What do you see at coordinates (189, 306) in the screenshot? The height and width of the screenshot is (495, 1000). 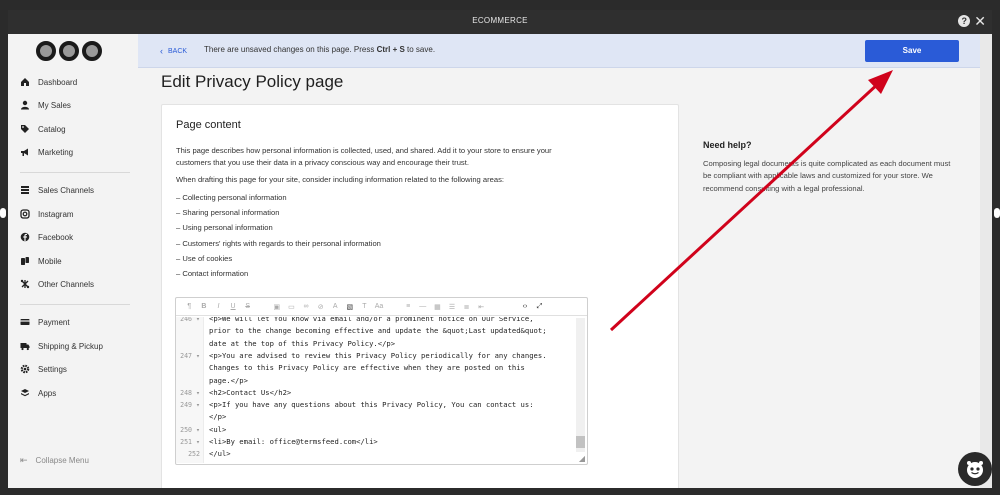 I see `paragraph-icon: ¶` at bounding box center [189, 306].